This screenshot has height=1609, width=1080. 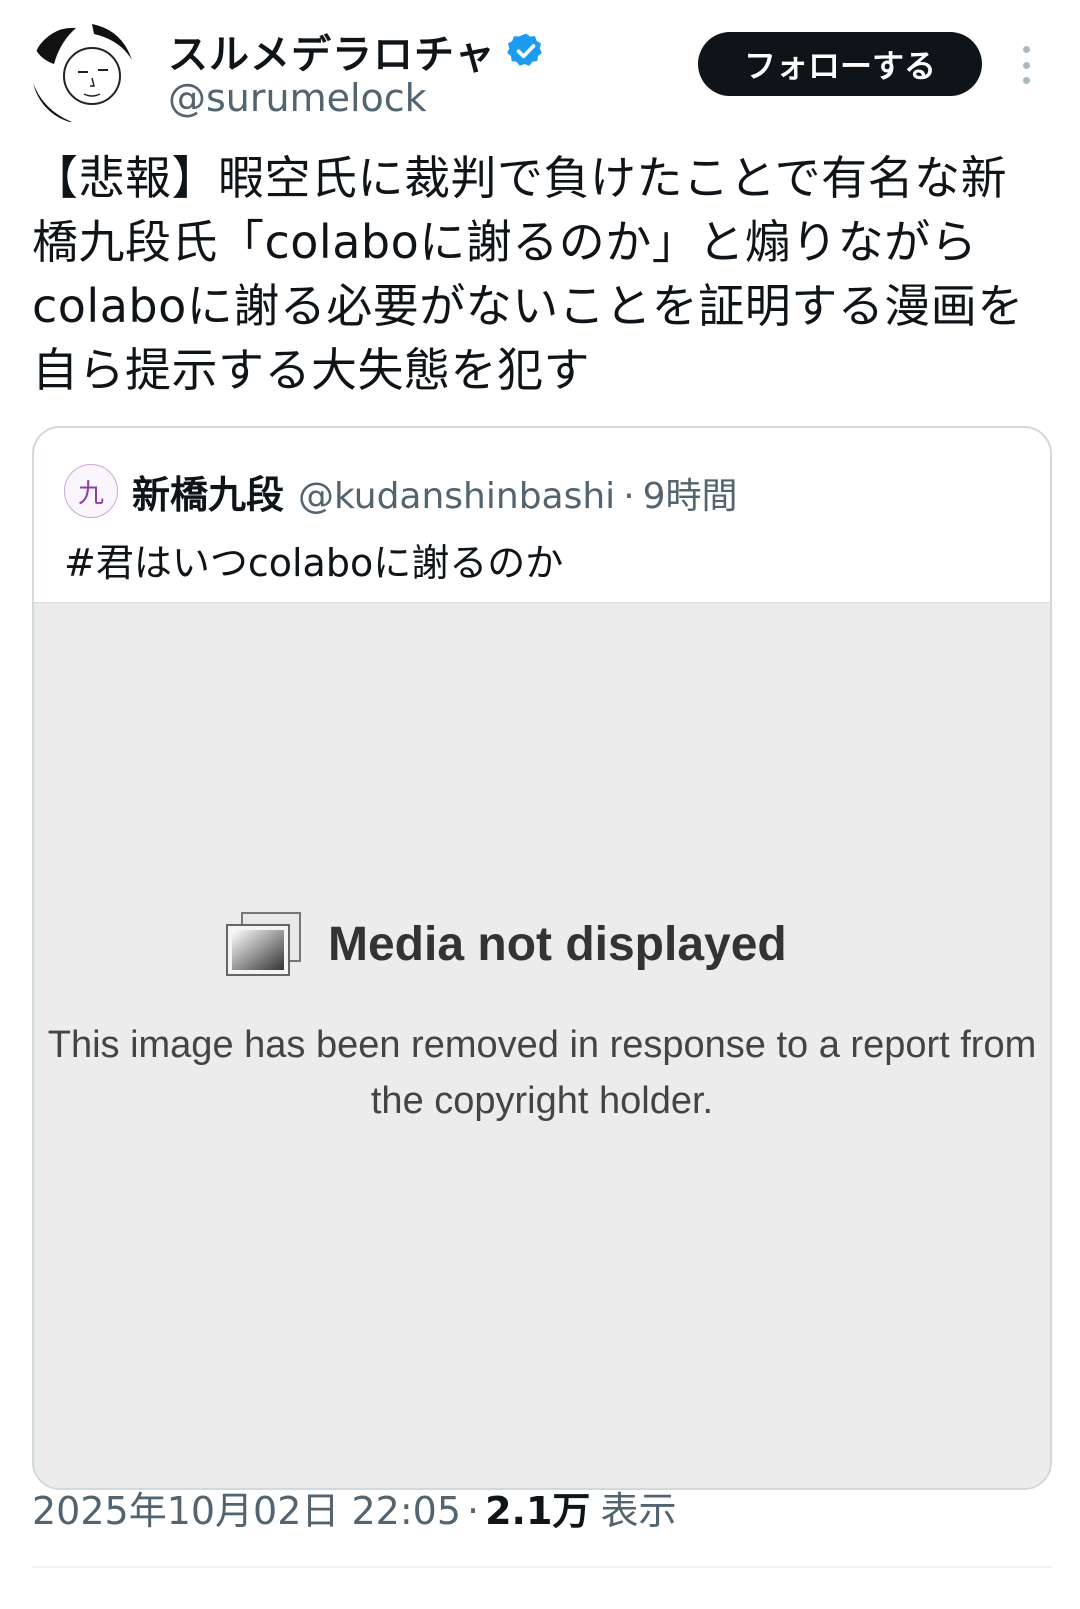 I want to click on quote-text: #君はいつcolaboに謝るのか, so click(x=314, y=563).